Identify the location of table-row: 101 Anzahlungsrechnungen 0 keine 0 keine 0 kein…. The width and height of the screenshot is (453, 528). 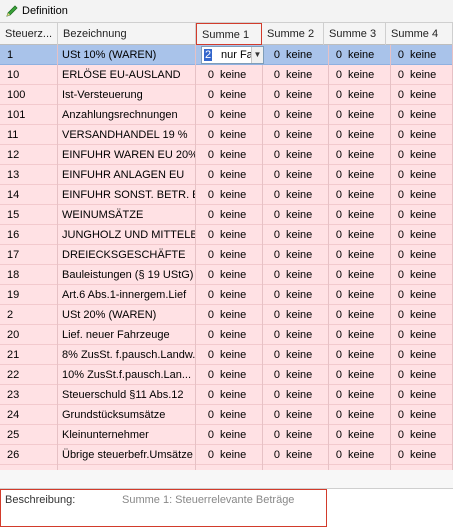
(226, 115).